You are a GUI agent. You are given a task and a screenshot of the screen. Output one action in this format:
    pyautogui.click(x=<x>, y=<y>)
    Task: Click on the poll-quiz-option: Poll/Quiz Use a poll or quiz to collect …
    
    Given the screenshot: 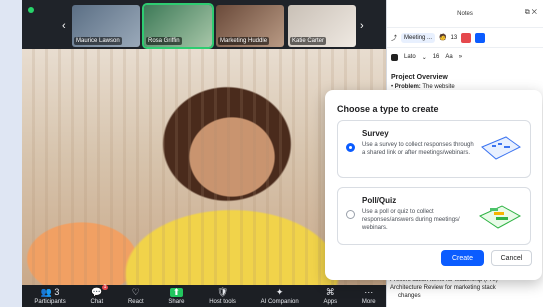 What is the action you would take?
    pyautogui.click(x=434, y=216)
    